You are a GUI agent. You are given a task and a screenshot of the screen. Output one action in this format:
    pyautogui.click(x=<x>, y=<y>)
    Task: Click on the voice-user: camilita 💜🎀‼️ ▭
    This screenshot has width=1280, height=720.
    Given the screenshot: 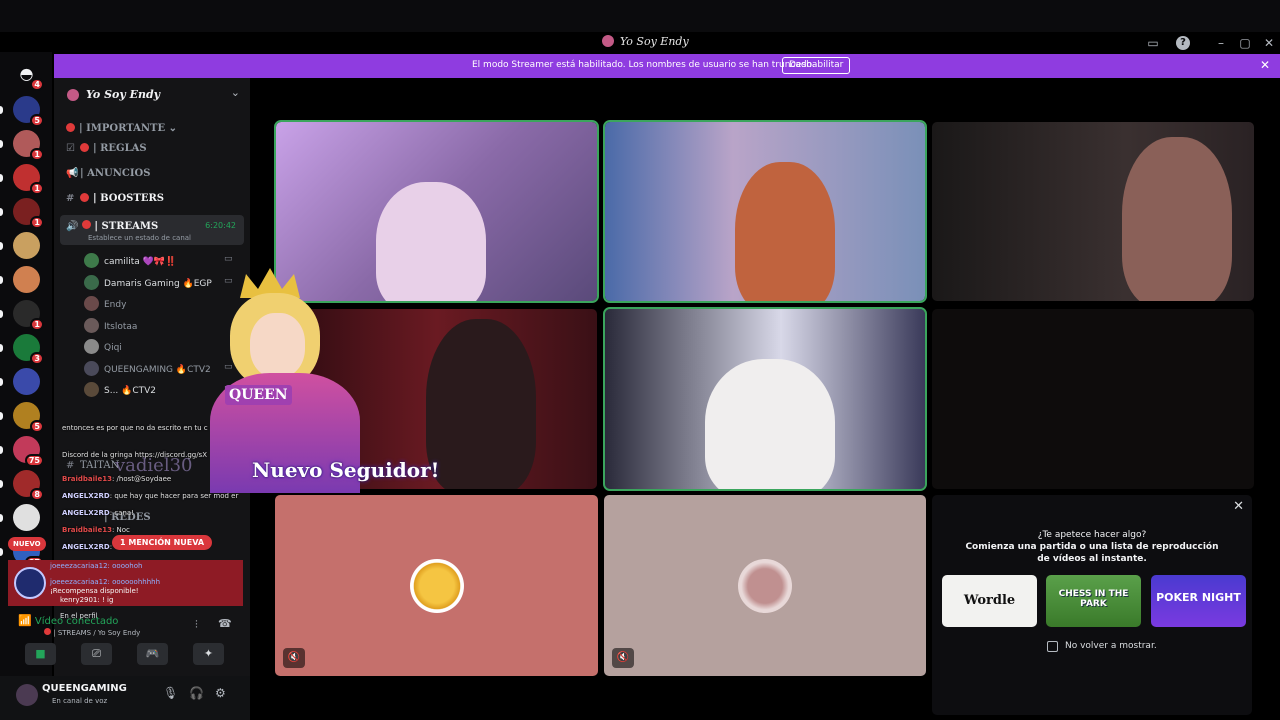 What is the action you would take?
    pyautogui.click(x=158, y=260)
    